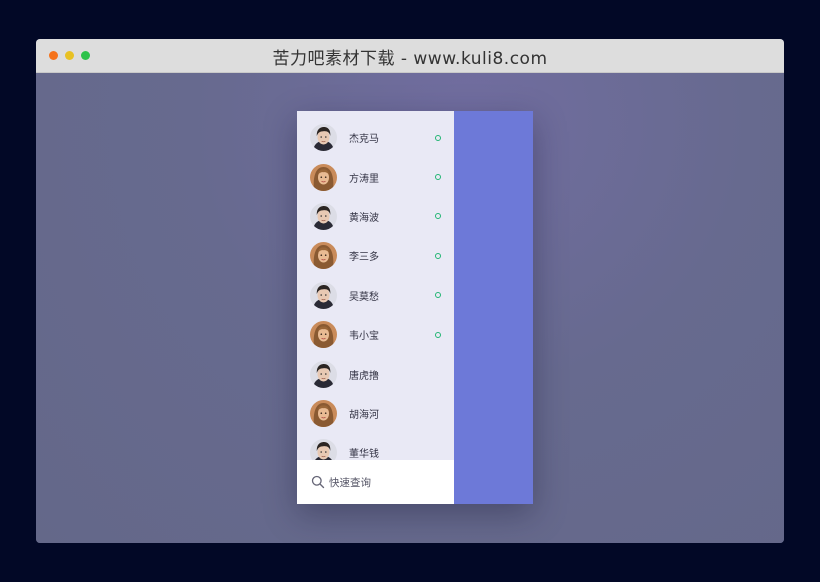 The image size is (820, 582). I want to click on contact-name: 胡海河, so click(364, 415).